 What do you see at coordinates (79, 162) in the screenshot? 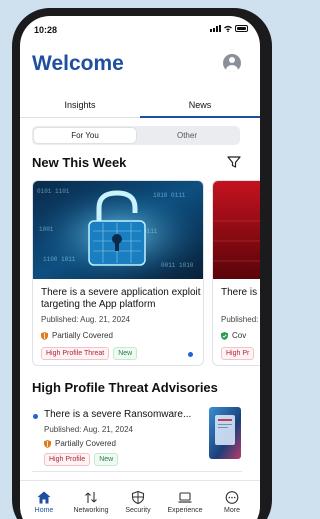
I see `section-title-new-this-week: New This Week` at bounding box center [79, 162].